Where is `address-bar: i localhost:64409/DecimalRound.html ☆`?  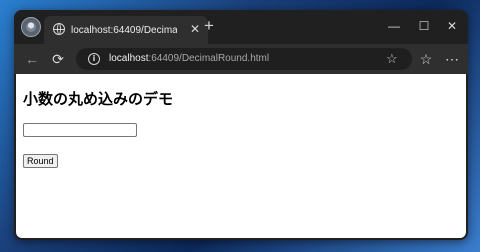 address-bar: i localhost:64409/DecimalRound.html ☆ is located at coordinates (244, 59).